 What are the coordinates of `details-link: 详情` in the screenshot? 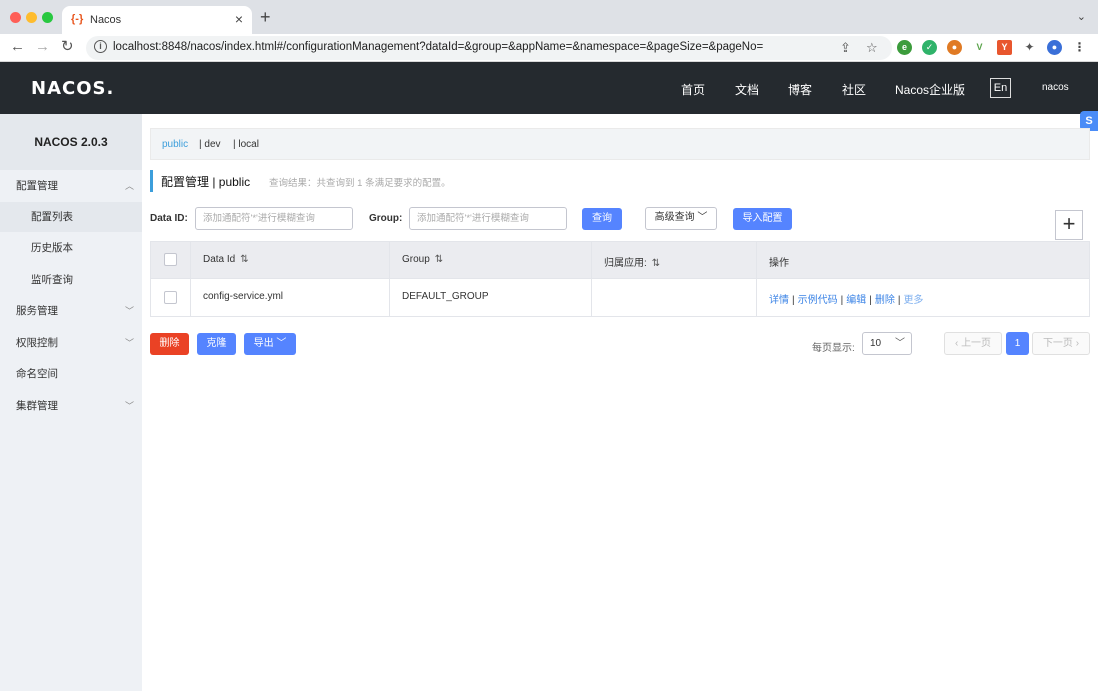 It's located at (779, 300).